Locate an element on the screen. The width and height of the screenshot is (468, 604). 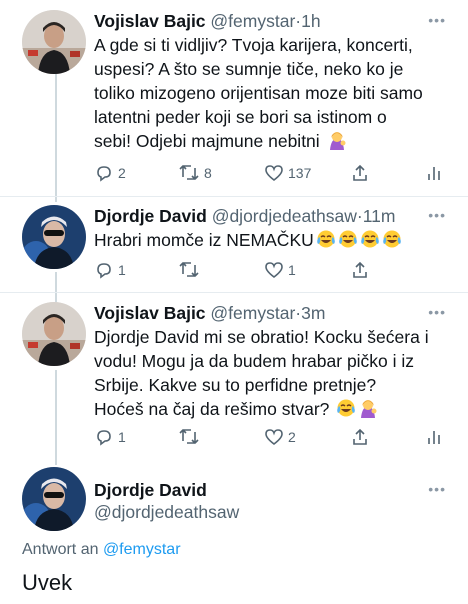
reply-button: 2 is located at coordinates (110, 173).